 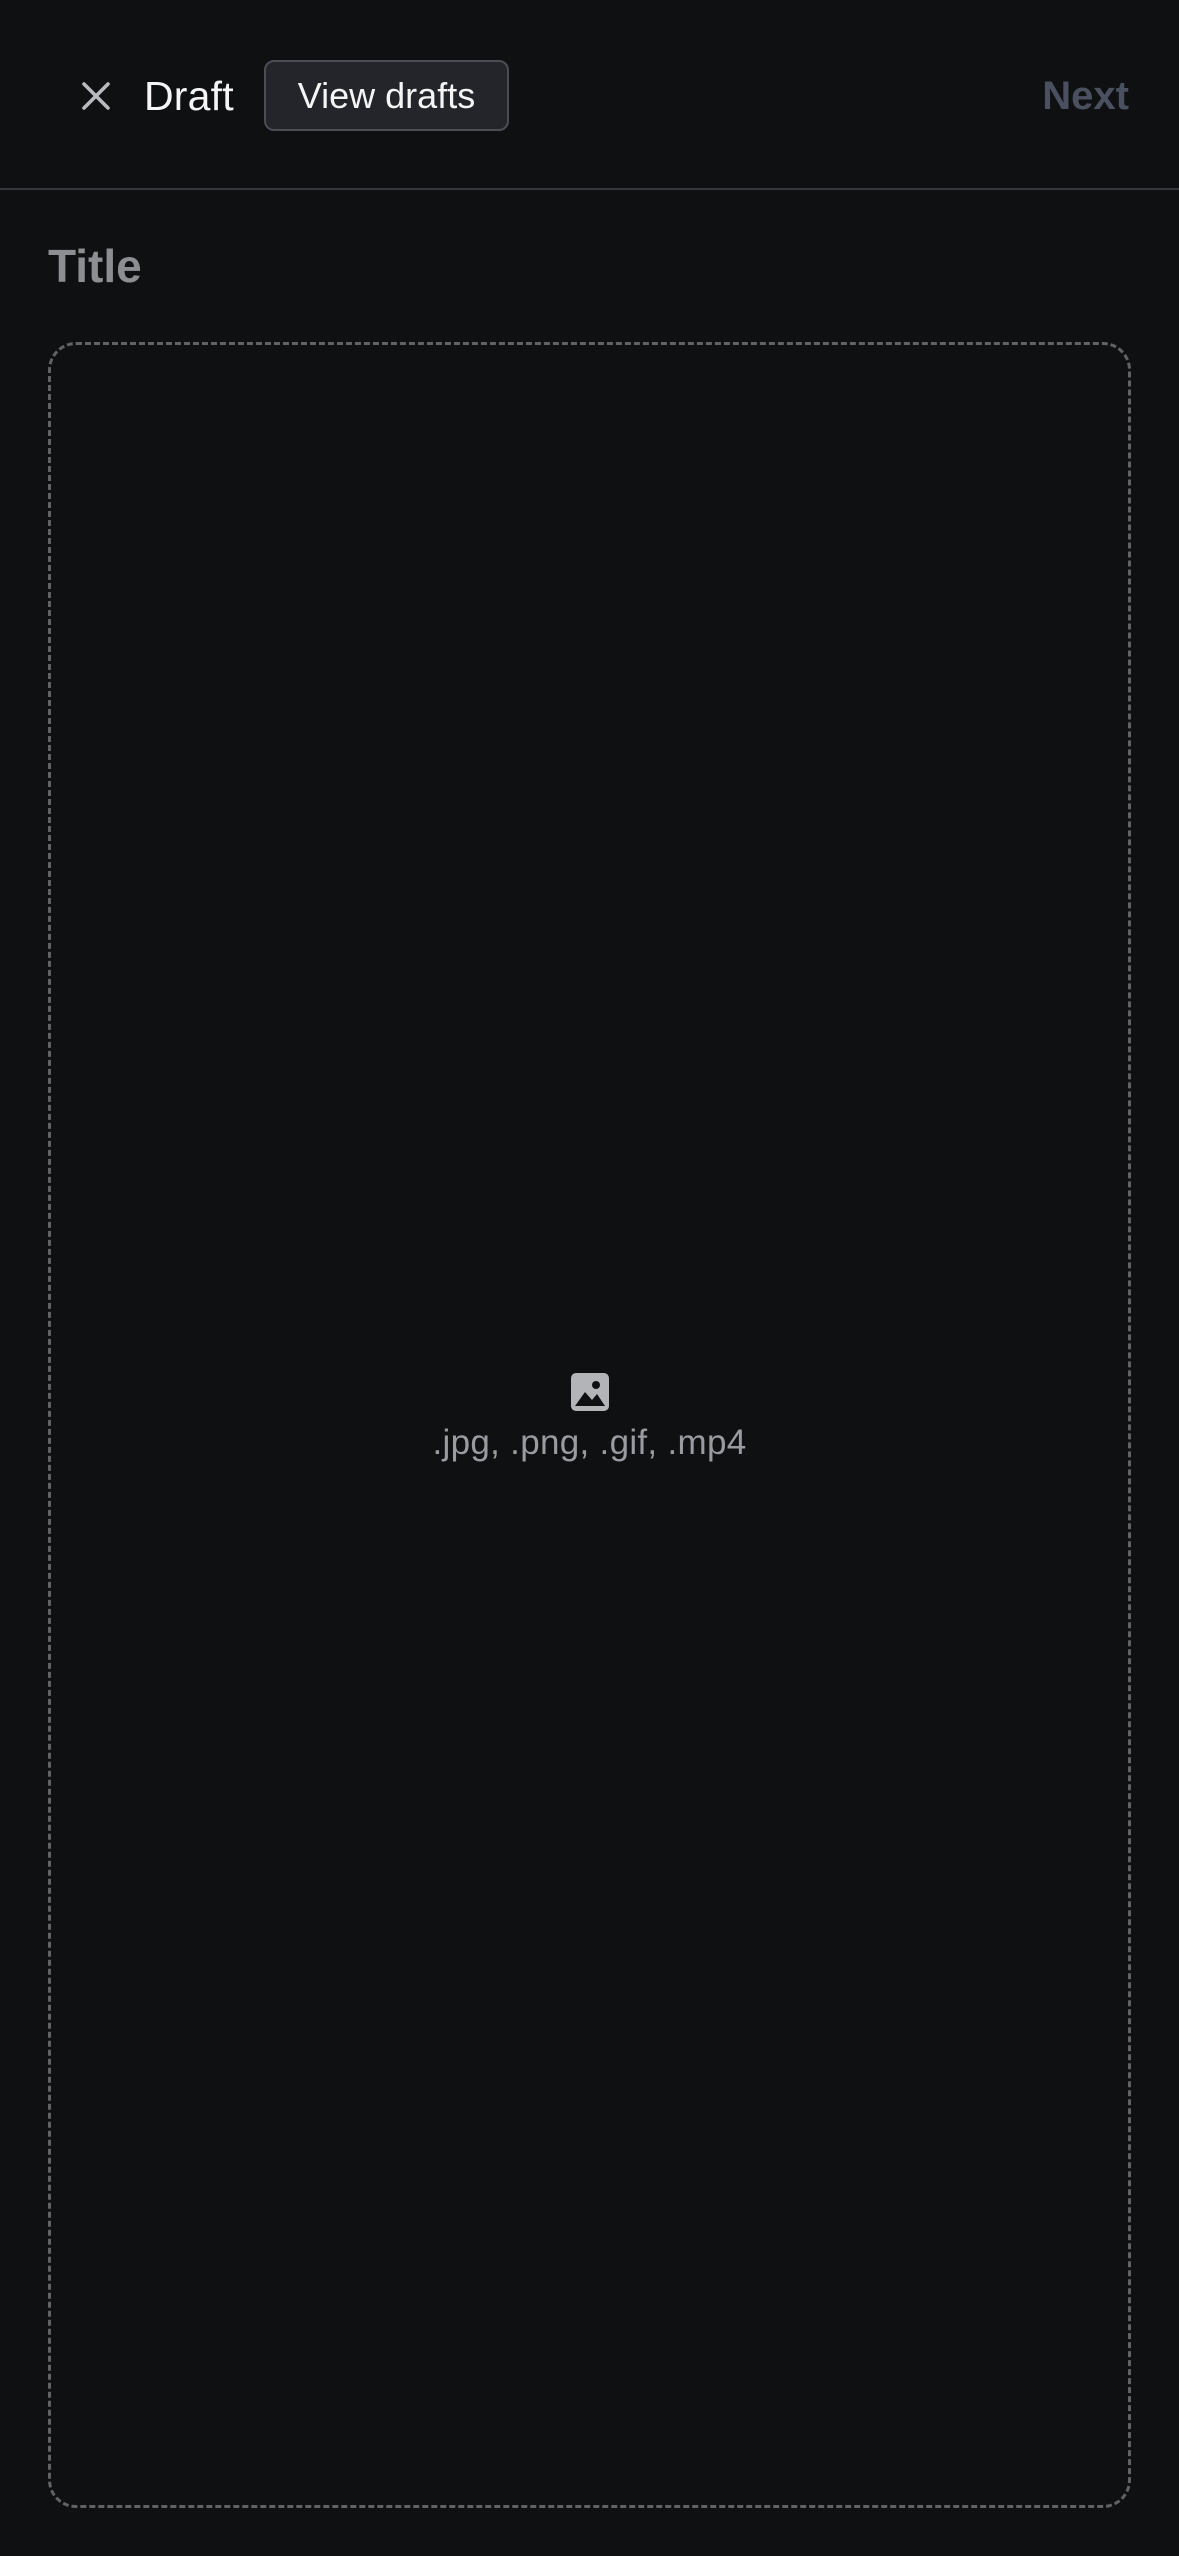 I want to click on upload-hint: .jpg, .png, .gif, .mp4, so click(x=589, y=1418).